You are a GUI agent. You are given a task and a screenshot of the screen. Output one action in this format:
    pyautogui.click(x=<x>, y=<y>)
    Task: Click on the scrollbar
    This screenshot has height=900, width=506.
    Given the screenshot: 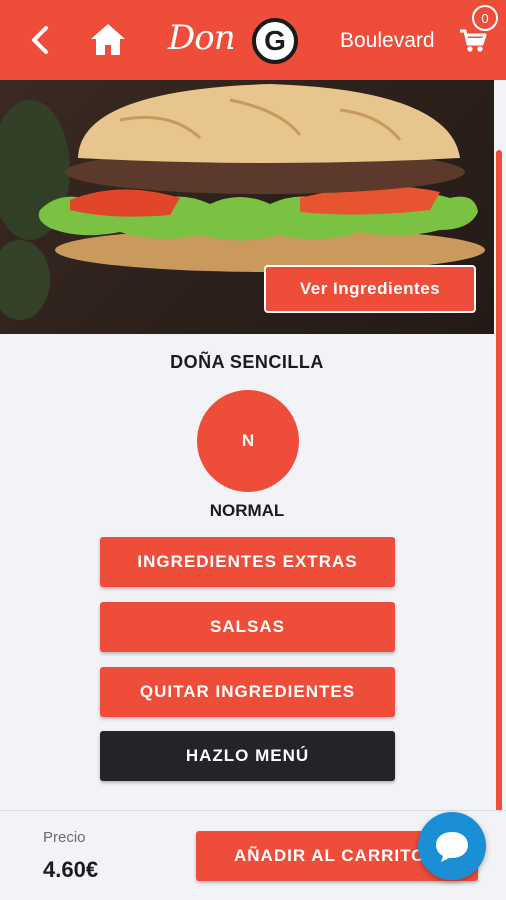 What is the action you would take?
    pyautogui.click(x=499, y=515)
    